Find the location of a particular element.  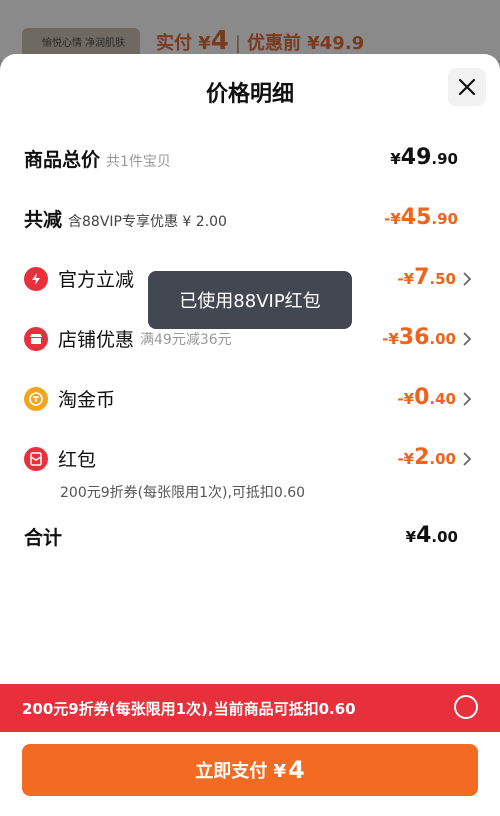

store-discount-sub: 满49元减36元 is located at coordinates (186, 339).